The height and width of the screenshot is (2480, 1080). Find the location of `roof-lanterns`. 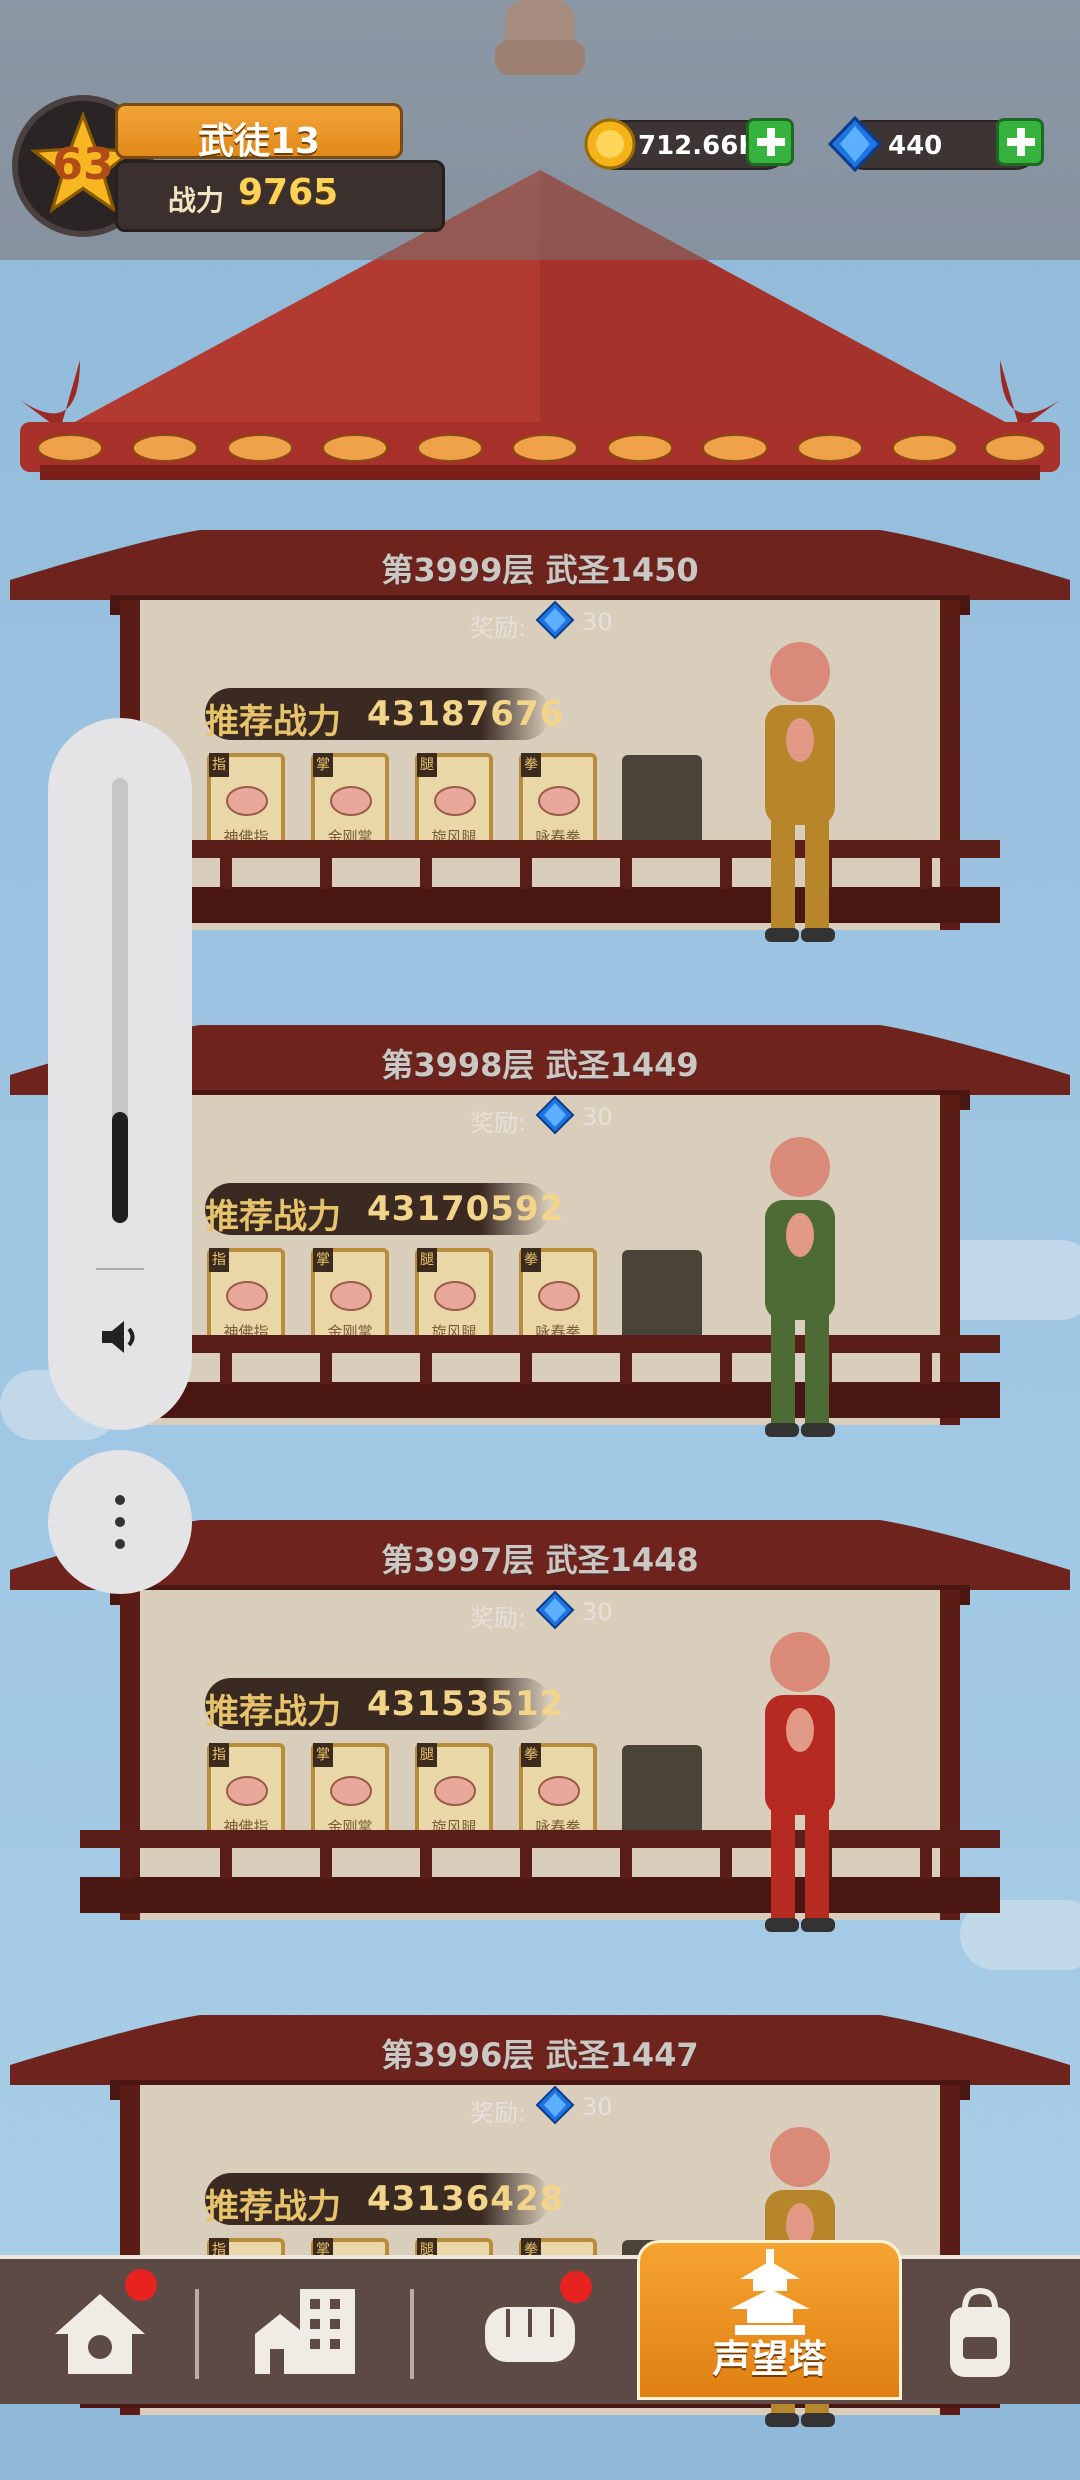

roof-lanterns is located at coordinates (541, 448).